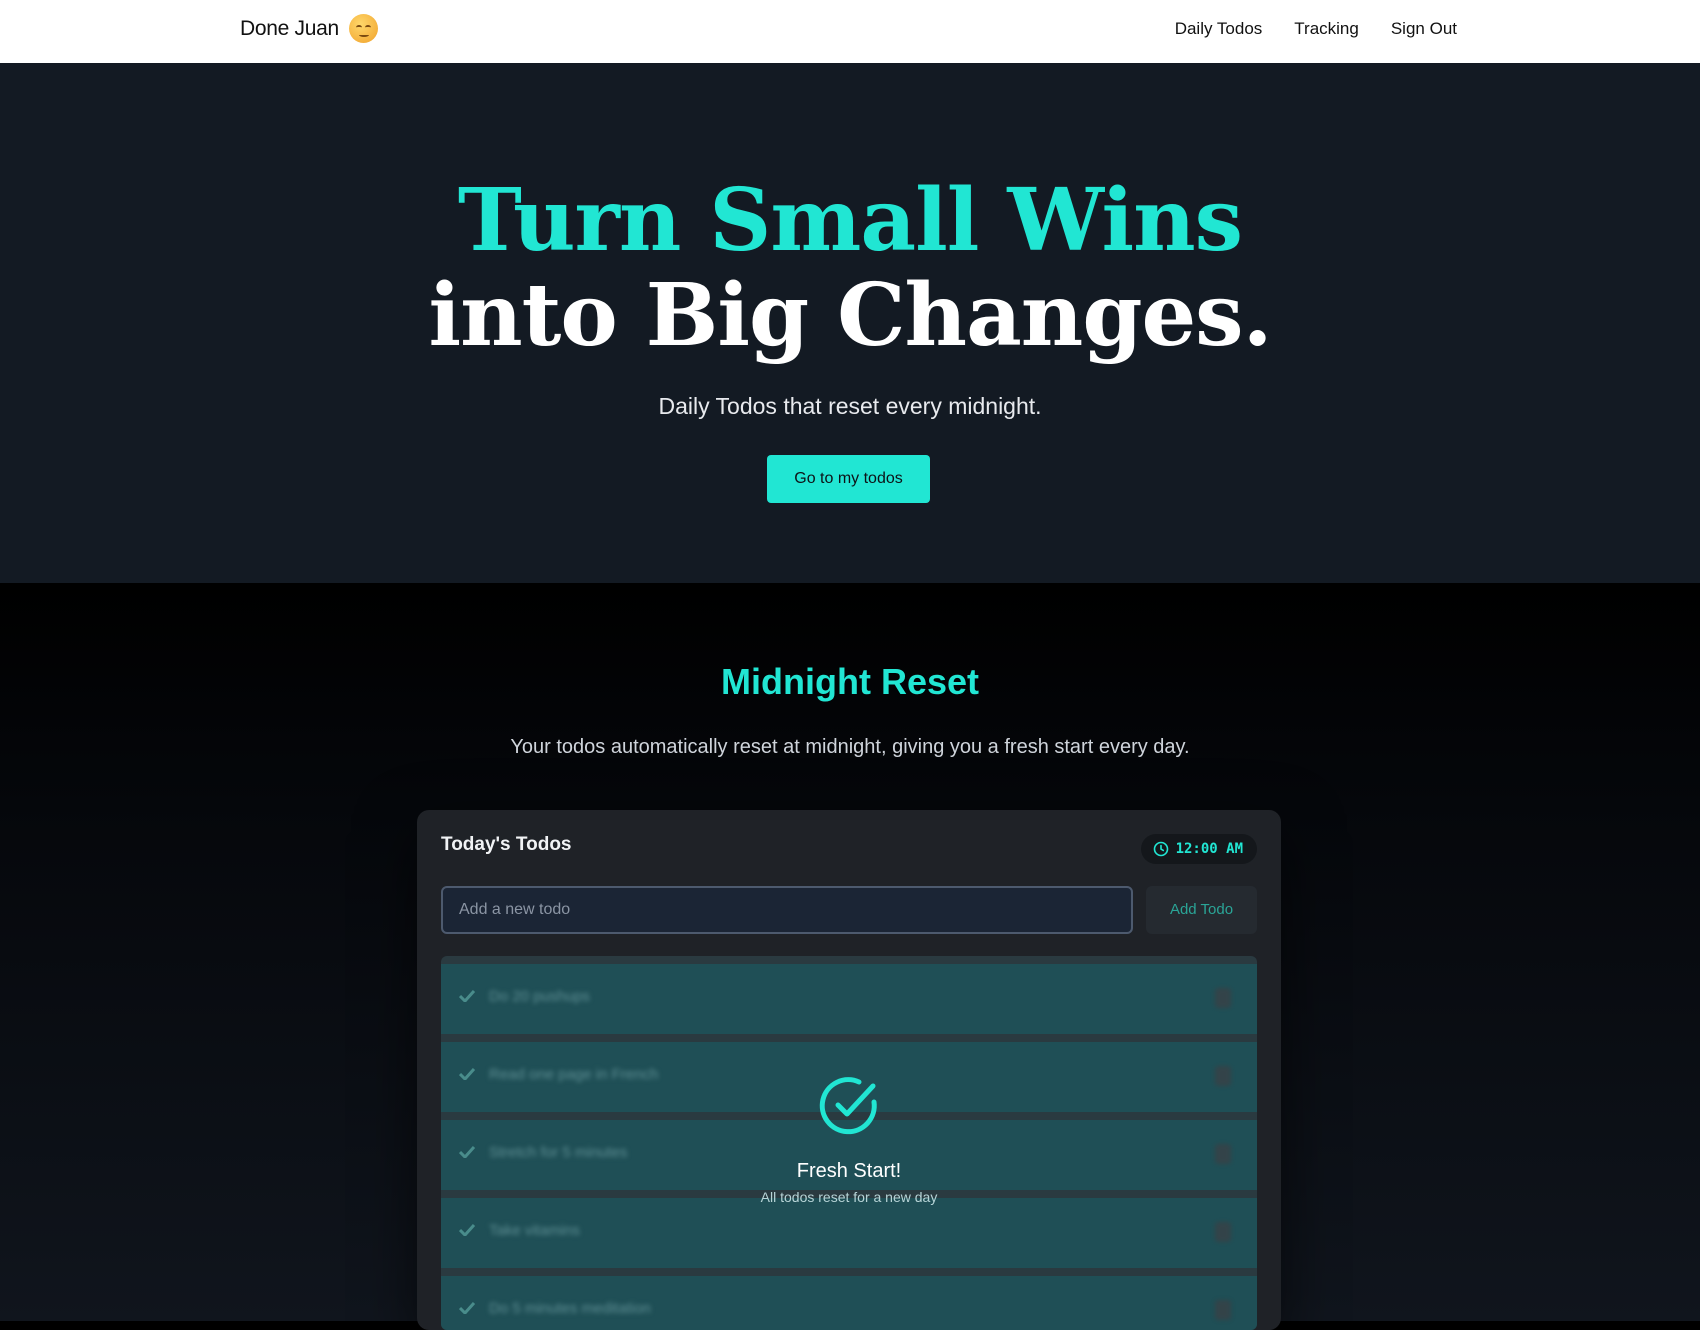 This screenshot has width=1700, height=1330. I want to click on check-circle-icon, so click(848, 1106).